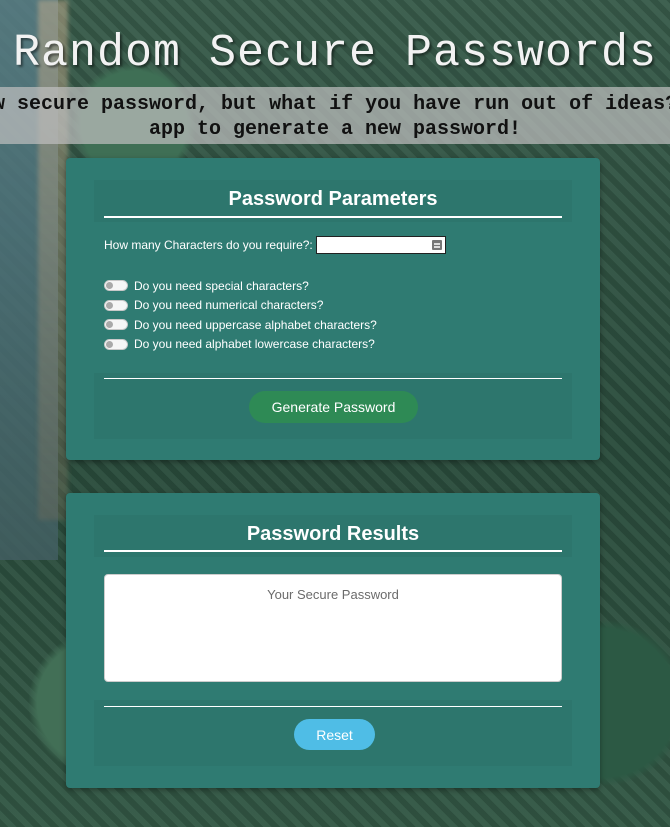 The height and width of the screenshot is (827, 670). Describe the element at coordinates (116, 344) in the screenshot. I see `lowercase-toggle-switch` at that location.